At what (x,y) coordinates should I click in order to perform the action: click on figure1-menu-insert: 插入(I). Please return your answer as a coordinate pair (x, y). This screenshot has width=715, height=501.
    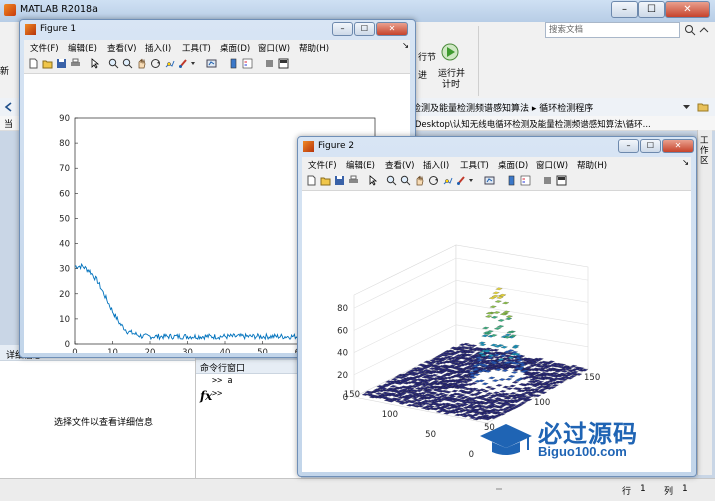
    Looking at the image, I should click on (158, 48).